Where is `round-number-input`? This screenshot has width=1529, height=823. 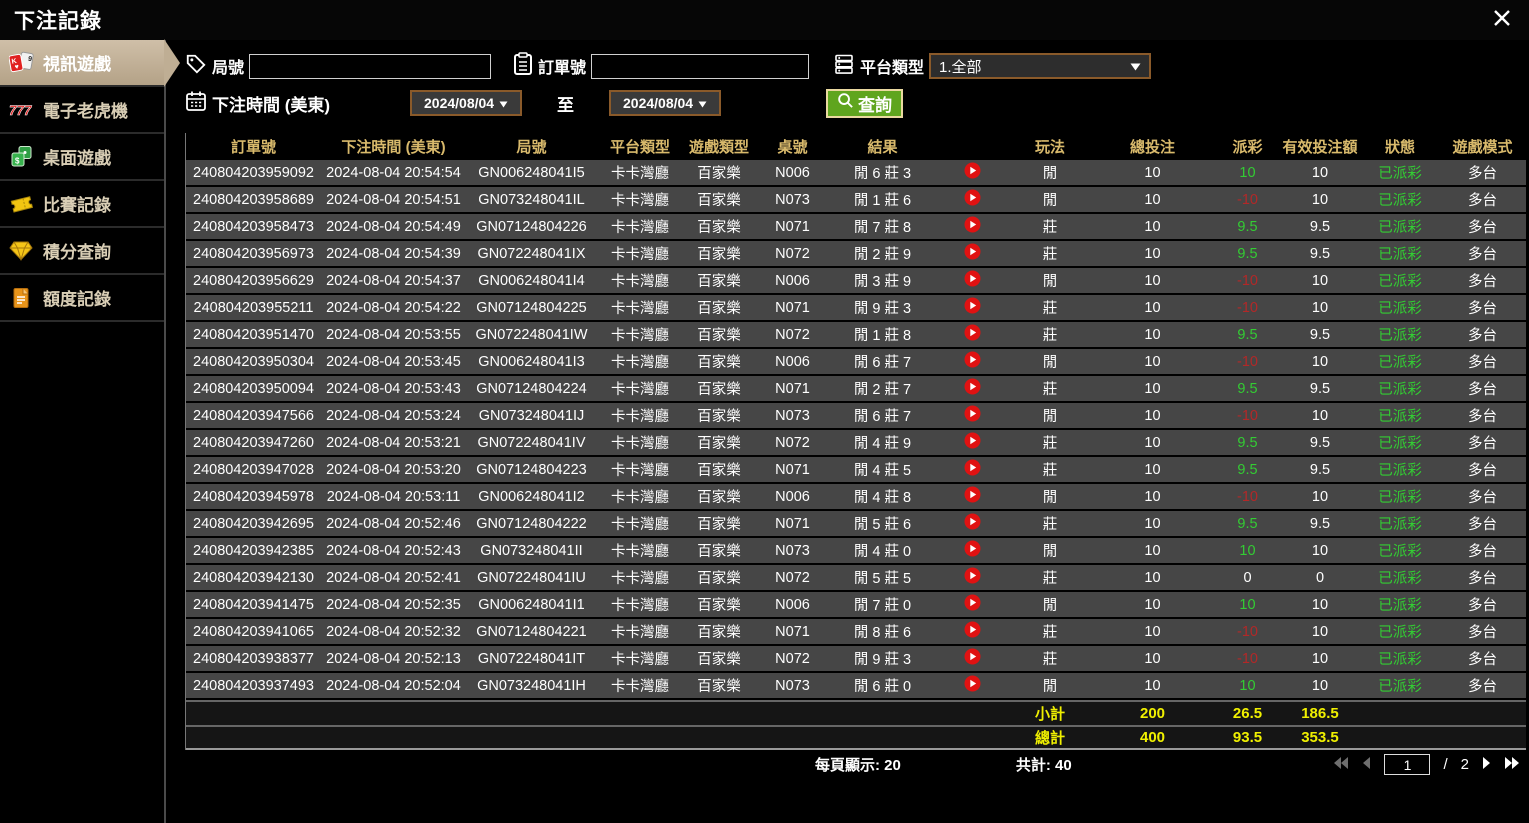
round-number-input is located at coordinates (370, 66).